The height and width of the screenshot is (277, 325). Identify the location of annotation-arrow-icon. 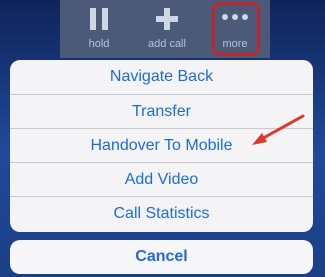
(278, 129).